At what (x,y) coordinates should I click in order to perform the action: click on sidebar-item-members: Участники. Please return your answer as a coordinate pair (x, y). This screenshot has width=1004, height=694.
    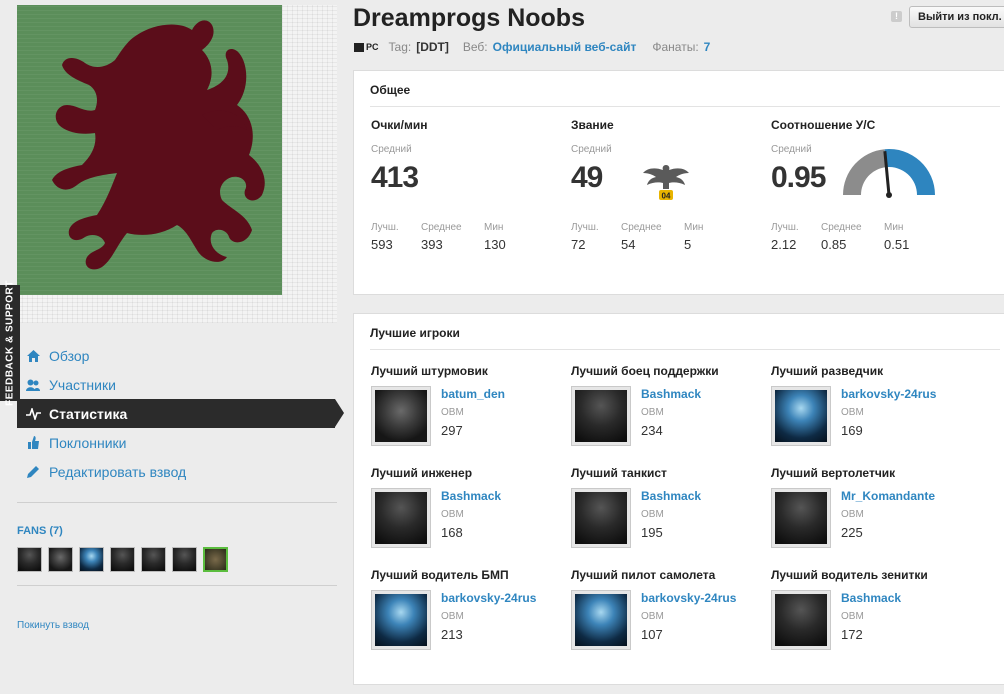
    Looking at the image, I should click on (182, 384).